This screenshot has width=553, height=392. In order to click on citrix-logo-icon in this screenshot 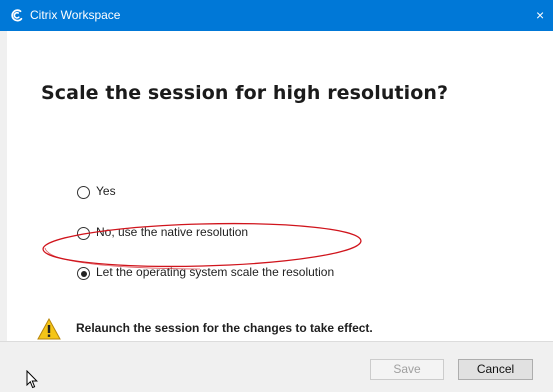, I will do `click(17, 15)`.